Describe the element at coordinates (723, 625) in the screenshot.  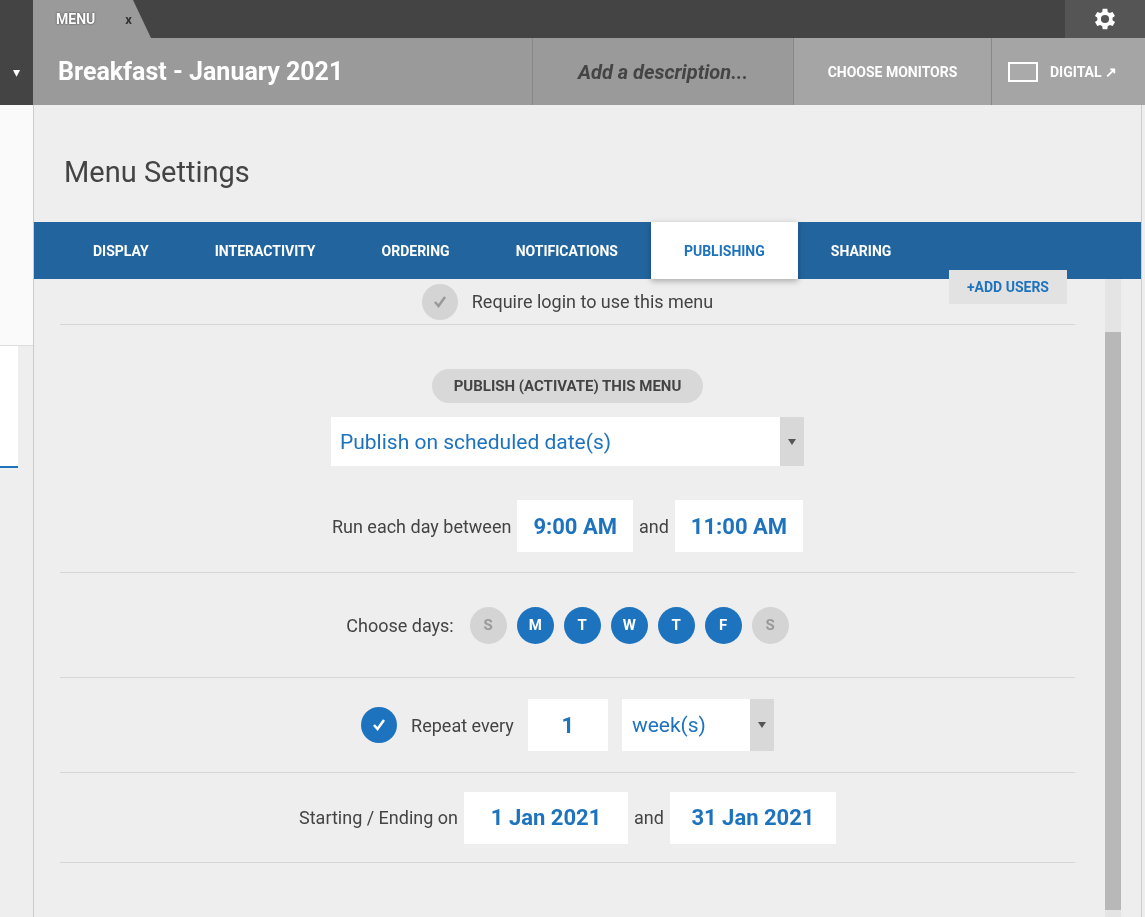
I see `day-toggle: F` at that location.